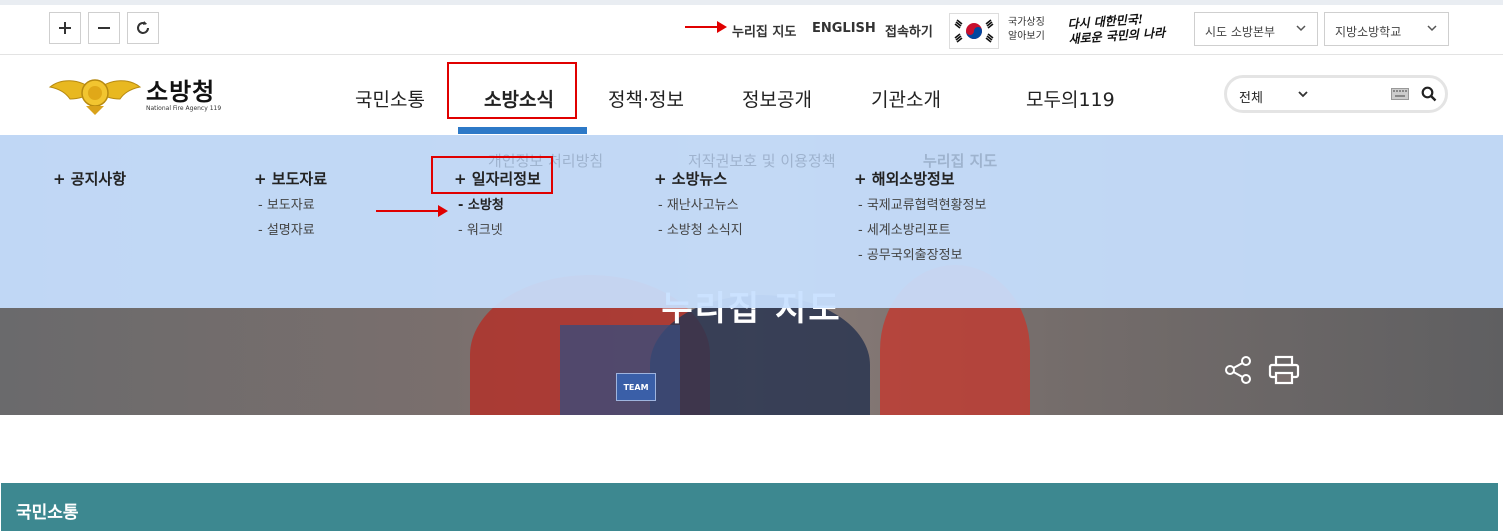 This screenshot has height=531, width=1503. What do you see at coordinates (184, 108) in the screenshot?
I see `logo-subtitle: National Fire Agency 119` at bounding box center [184, 108].